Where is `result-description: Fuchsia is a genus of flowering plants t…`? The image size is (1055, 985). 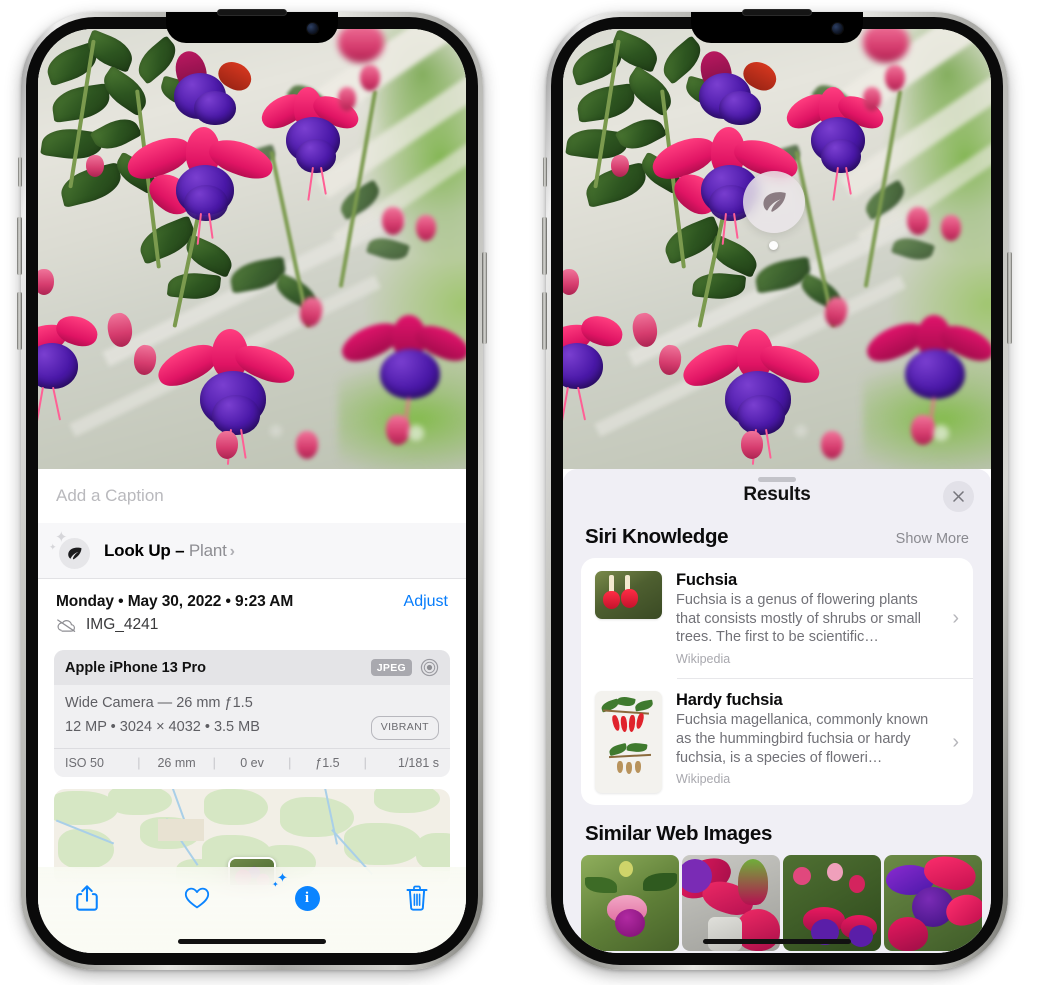
result-description: Fuchsia is a genus of flowering plants t… is located at coordinates (798, 619).